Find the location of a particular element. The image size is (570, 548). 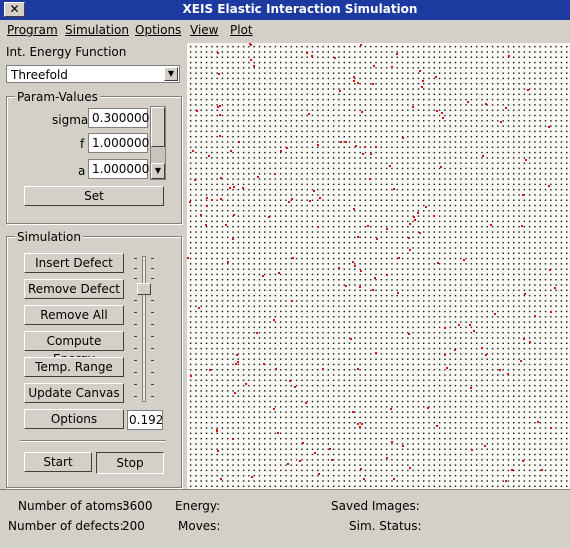

close-icon: ✕ is located at coordinates (14, 9).